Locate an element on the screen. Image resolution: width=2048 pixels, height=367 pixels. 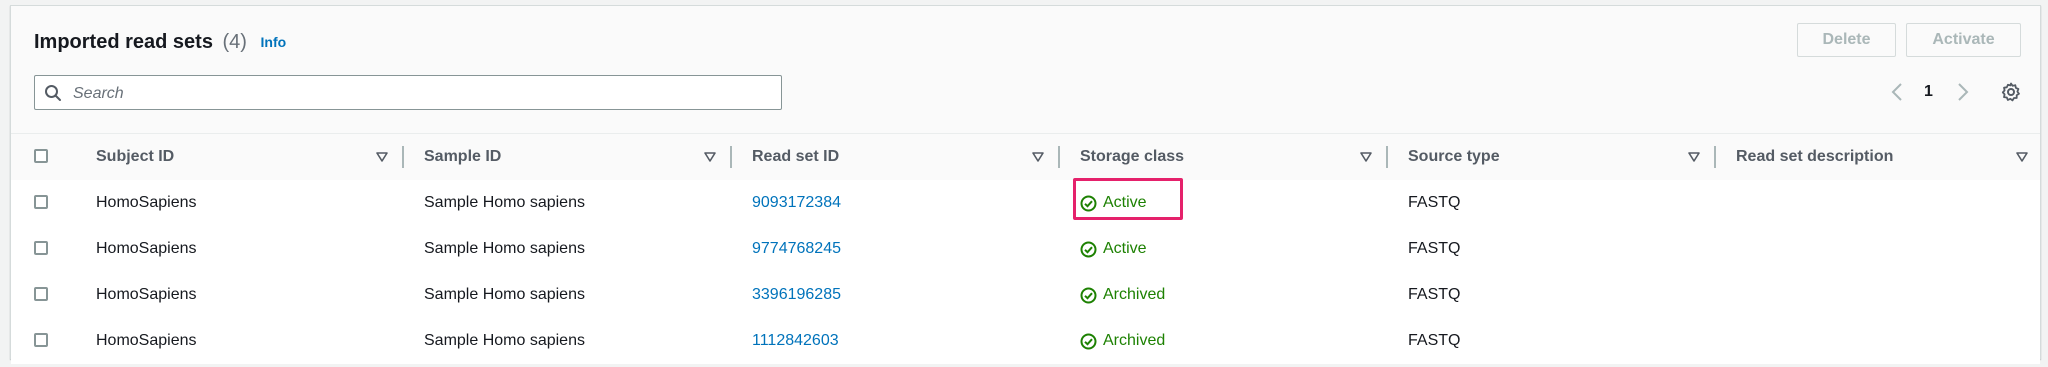
delete-button: Delete is located at coordinates (1846, 40).